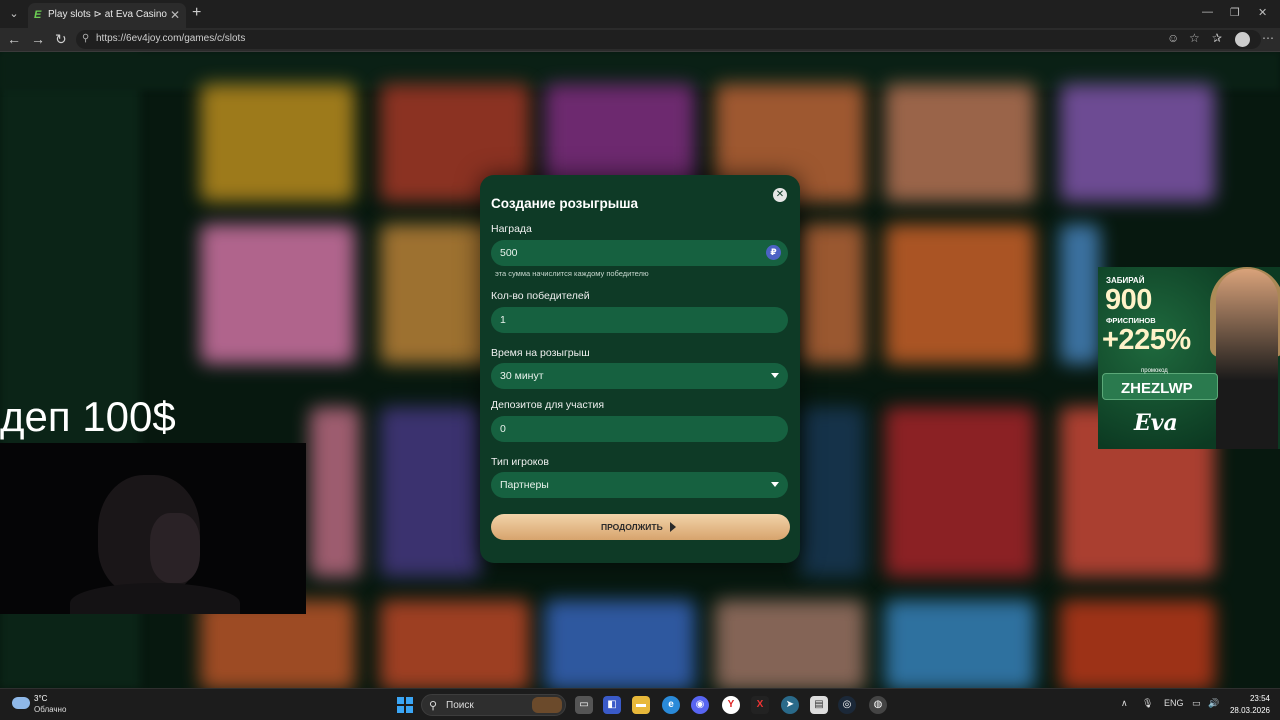  I want to click on site-info-icon: ⚲, so click(85, 38).